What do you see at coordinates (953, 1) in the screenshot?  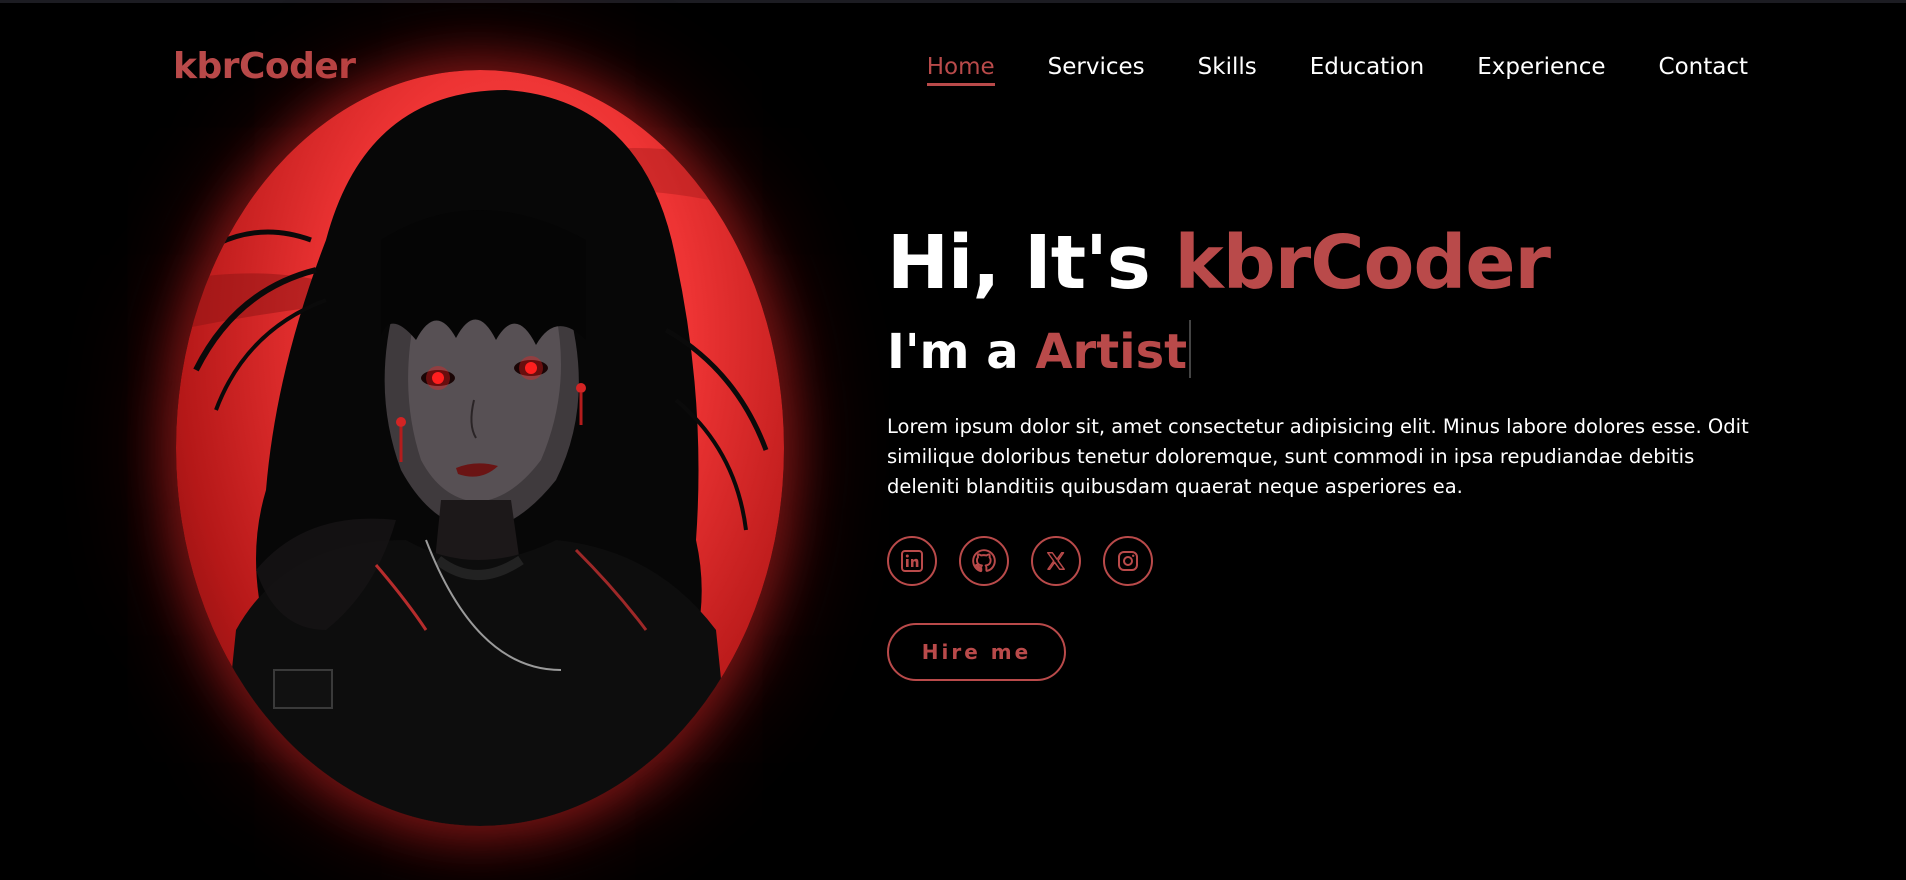 I see `window-top-border` at bounding box center [953, 1].